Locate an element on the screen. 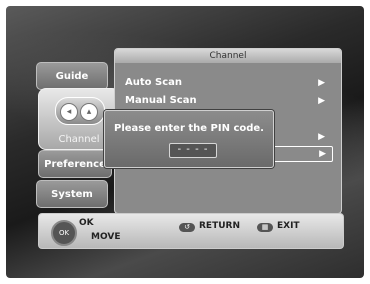 The width and height of the screenshot is (370, 284). dpad-icon: OK is located at coordinates (64, 233).